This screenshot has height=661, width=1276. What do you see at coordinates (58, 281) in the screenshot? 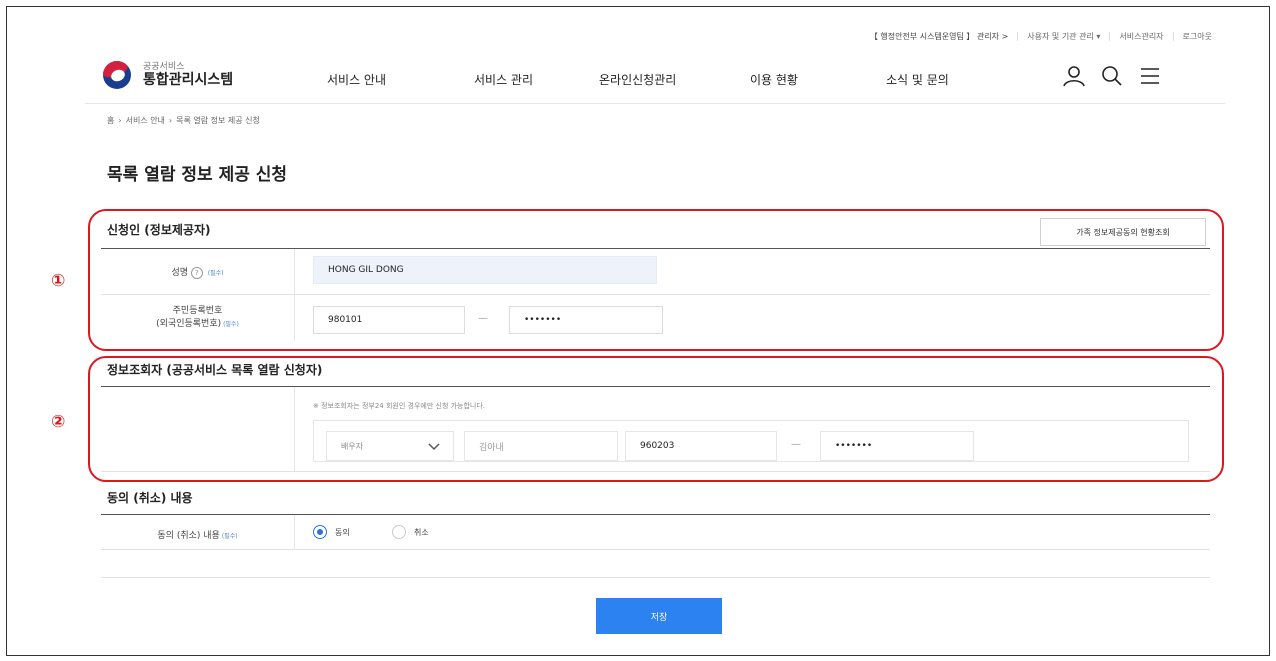
I see `annotation-number-1: ①` at bounding box center [58, 281].